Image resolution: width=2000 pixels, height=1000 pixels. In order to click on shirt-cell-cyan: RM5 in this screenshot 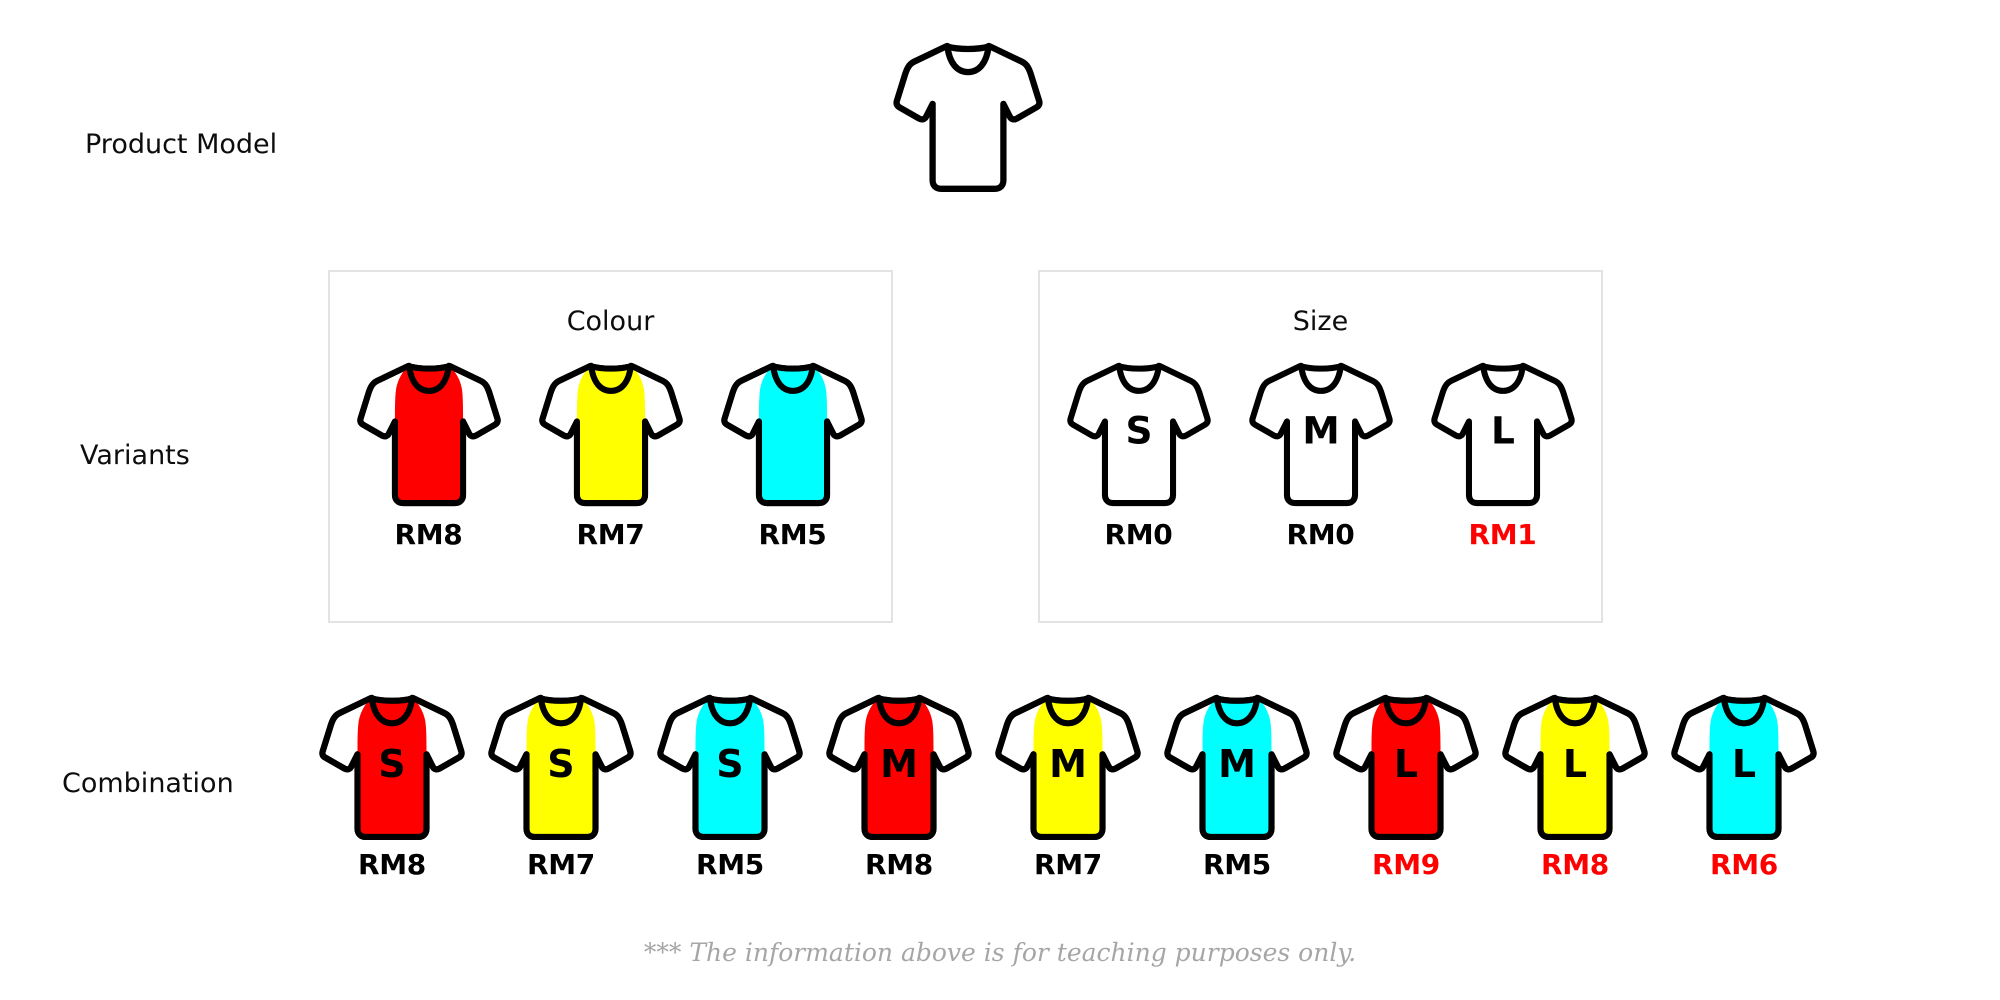, I will do `click(793, 455)`.